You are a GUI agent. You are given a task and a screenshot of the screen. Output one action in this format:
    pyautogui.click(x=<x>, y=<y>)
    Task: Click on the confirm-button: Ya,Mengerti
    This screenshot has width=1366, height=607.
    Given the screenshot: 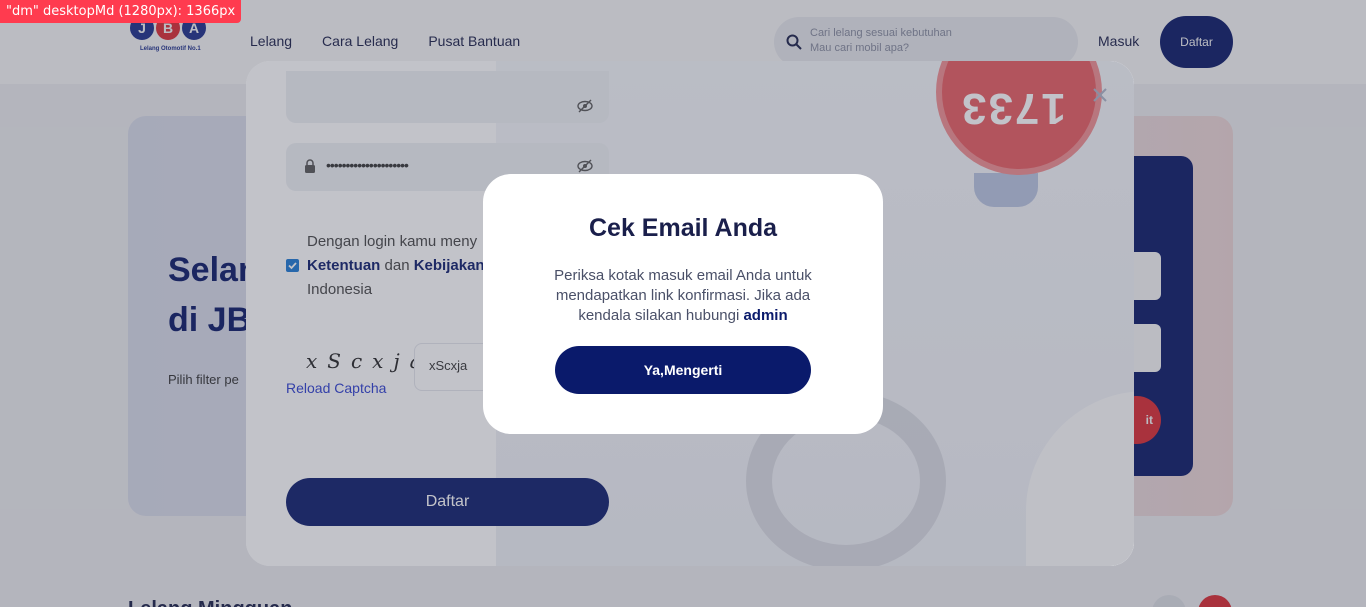 What is the action you would take?
    pyautogui.click(x=683, y=370)
    